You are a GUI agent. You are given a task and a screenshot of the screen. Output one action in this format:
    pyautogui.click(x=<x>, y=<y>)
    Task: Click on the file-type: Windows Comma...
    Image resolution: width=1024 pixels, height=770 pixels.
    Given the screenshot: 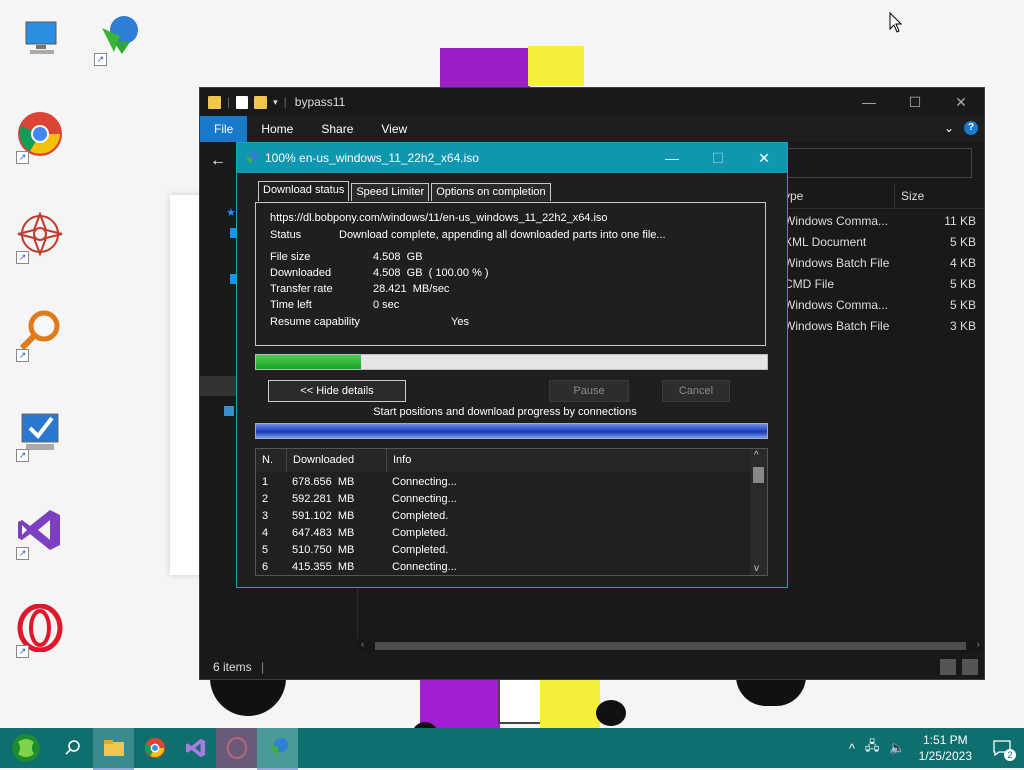 What is the action you would take?
    pyautogui.click(x=836, y=305)
    